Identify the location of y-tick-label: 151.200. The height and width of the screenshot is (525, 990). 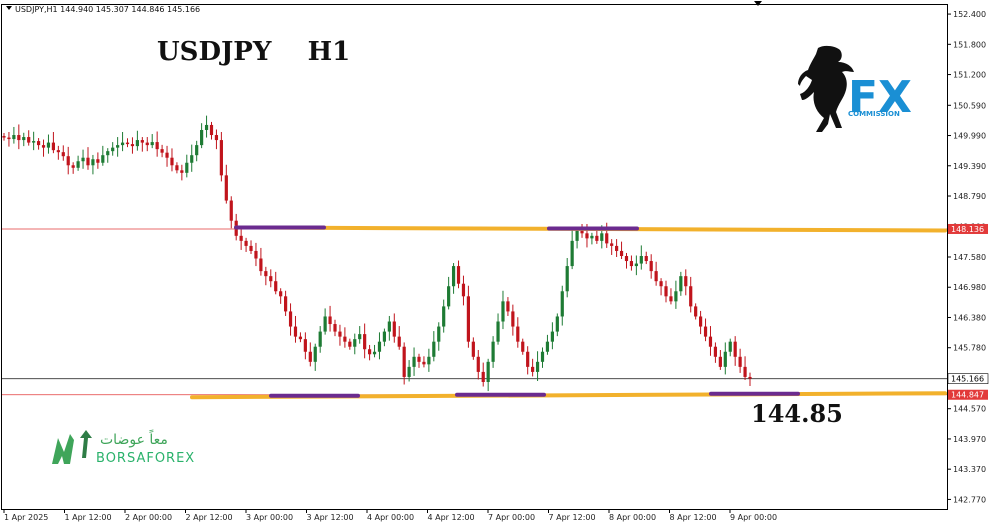
(969, 75).